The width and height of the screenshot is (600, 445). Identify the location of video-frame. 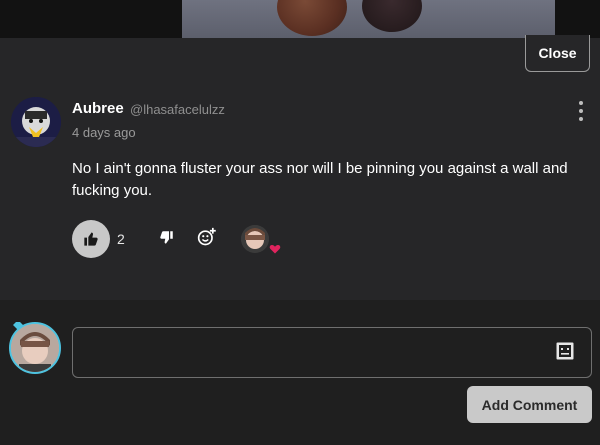
(368, 19).